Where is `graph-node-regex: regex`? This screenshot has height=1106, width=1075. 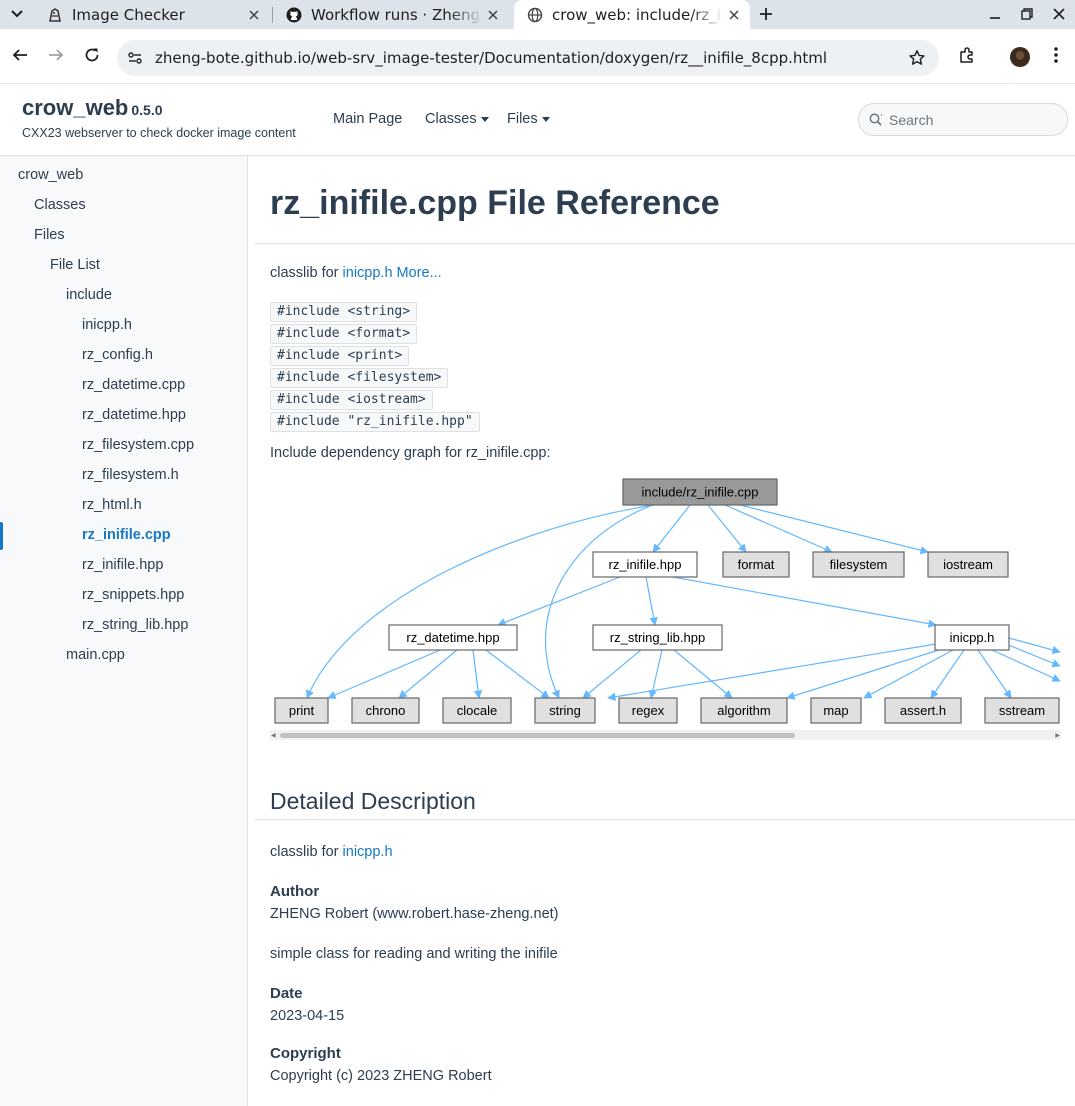
graph-node-regex: regex is located at coordinates (648, 710).